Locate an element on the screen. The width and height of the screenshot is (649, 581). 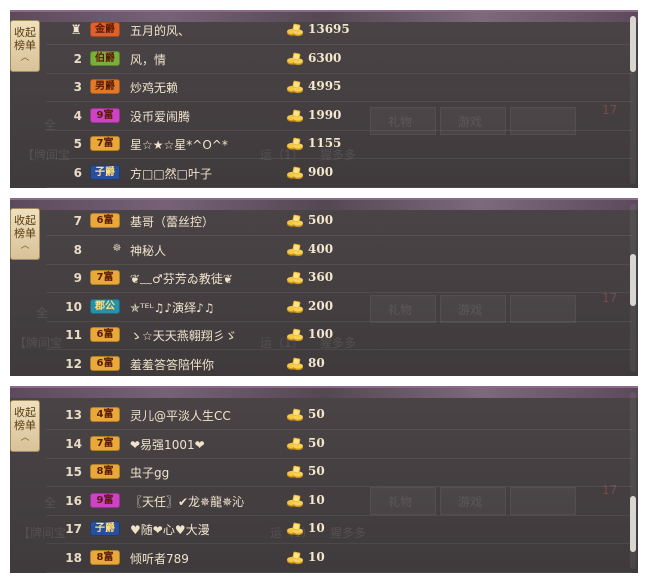
ranking-row: 3 男爵 炒鸡无赖 4995 is located at coordinates (339, 87).